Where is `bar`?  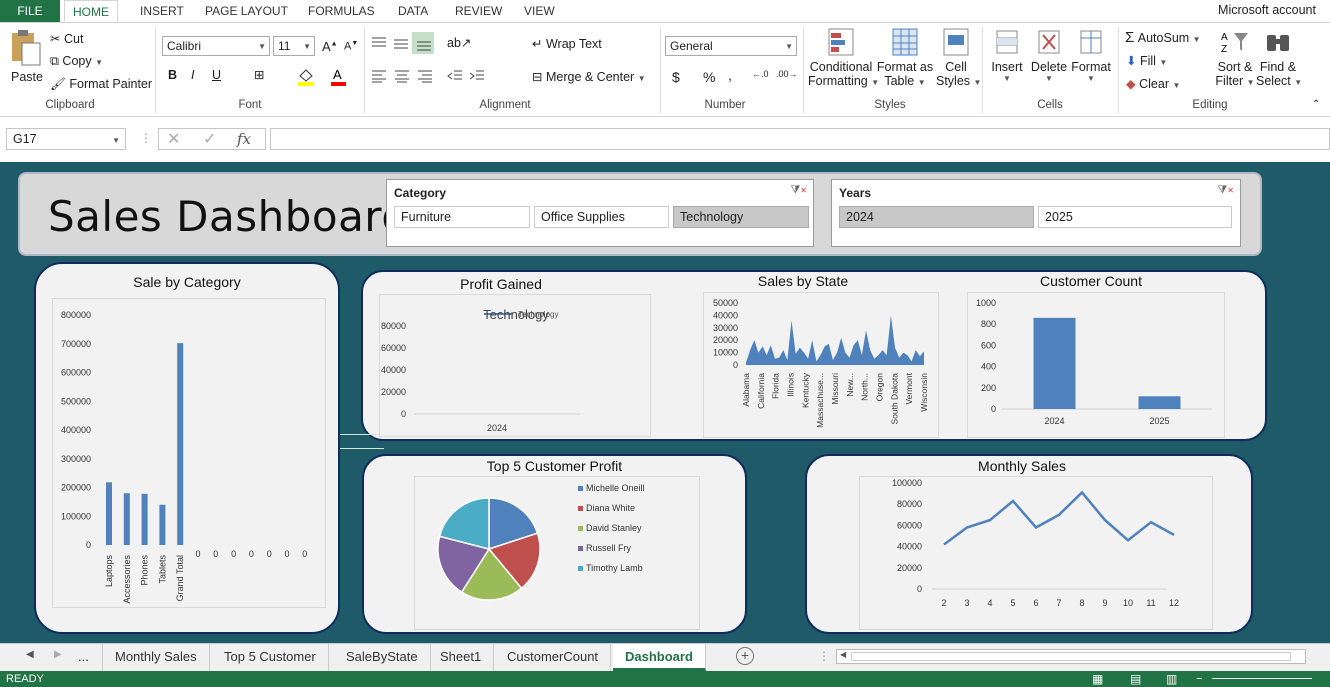
bar is located at coordinates (109, 513).